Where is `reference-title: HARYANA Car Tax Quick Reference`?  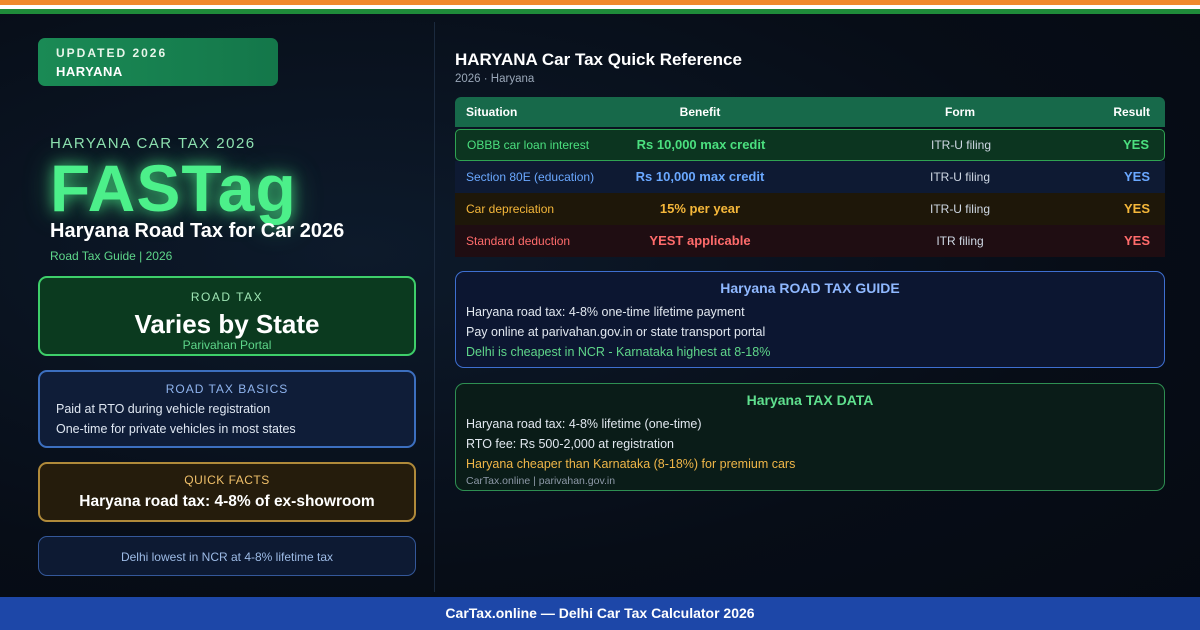 reference-title: HARYANA Car Tax Quick Reference is located at coordinates (598, 59).